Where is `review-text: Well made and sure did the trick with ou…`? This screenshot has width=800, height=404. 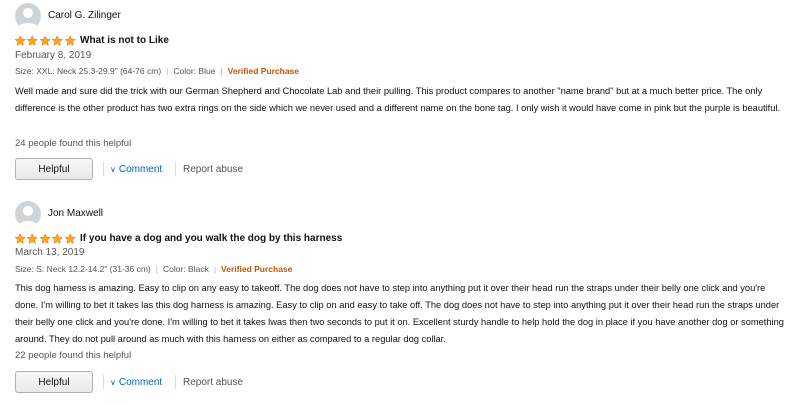
review-text: Well made and sure did the trick with ou… is located at coordinates (398, 99).